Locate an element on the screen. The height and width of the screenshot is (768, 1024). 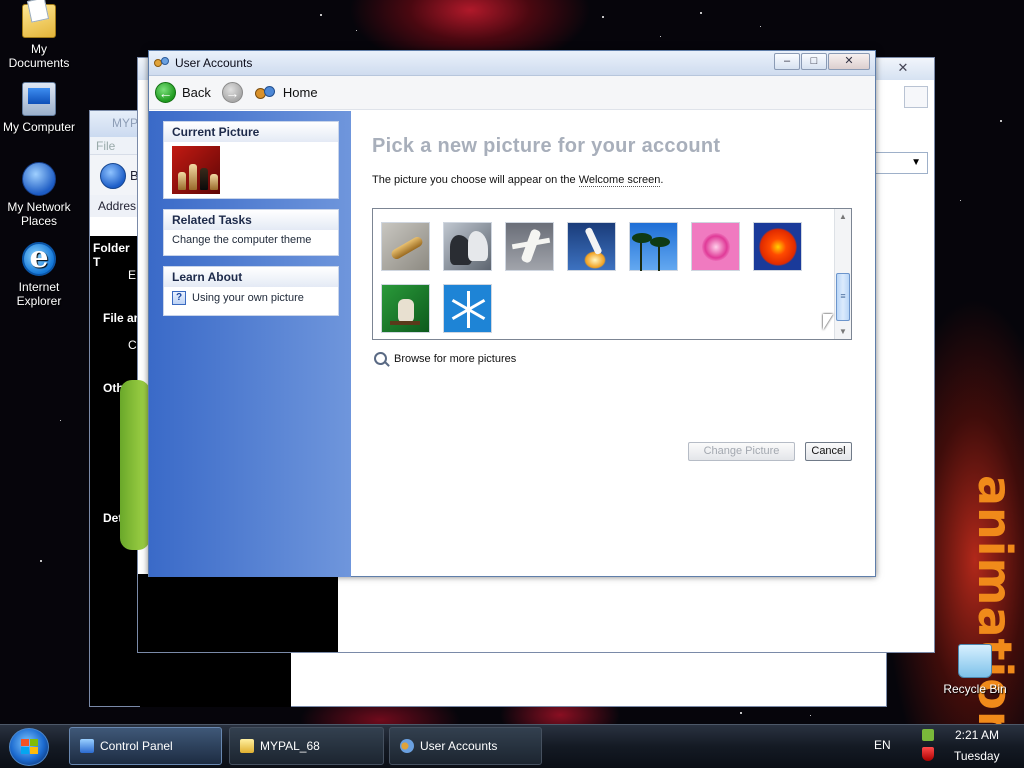
welcome-screen-link: Welcome screen is located at coordinates (619, 180).